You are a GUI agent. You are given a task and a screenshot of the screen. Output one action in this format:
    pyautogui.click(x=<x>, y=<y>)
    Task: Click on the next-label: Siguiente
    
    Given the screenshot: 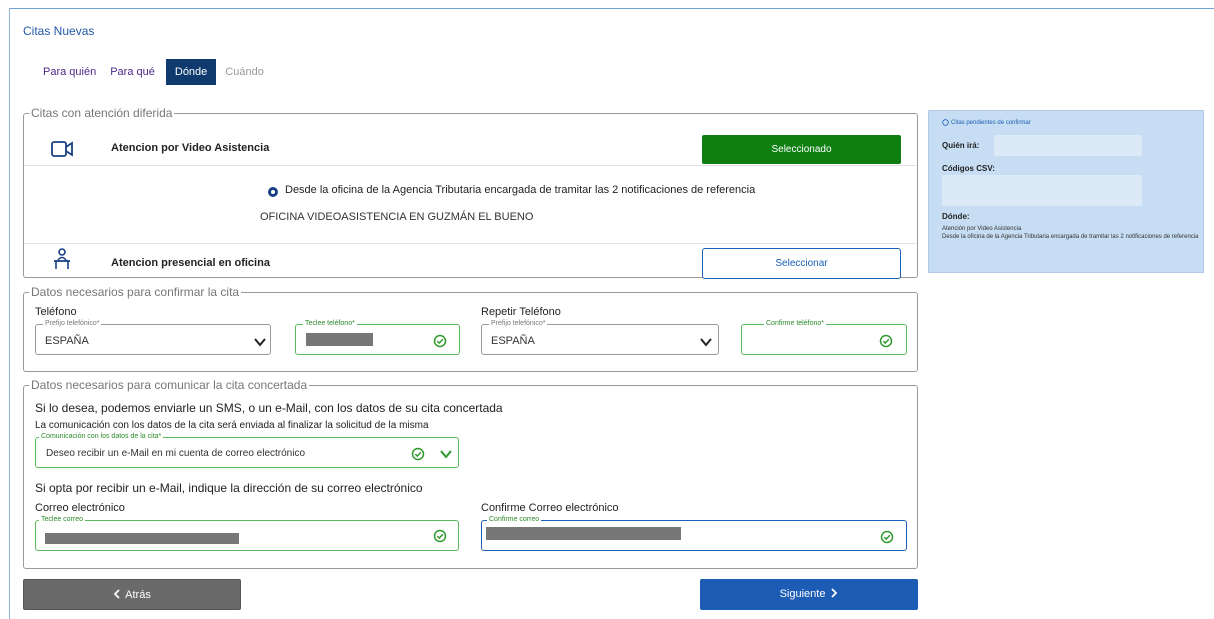 What is the action you would take?
    pyautogui.click(x=802, y=594)
    